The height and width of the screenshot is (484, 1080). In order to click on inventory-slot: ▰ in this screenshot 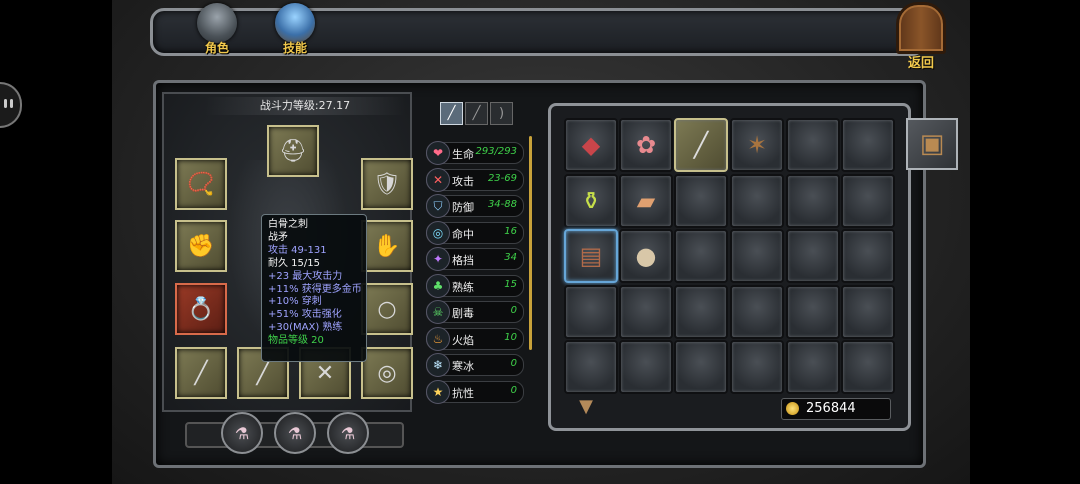, I will do `click(646, 201)`.